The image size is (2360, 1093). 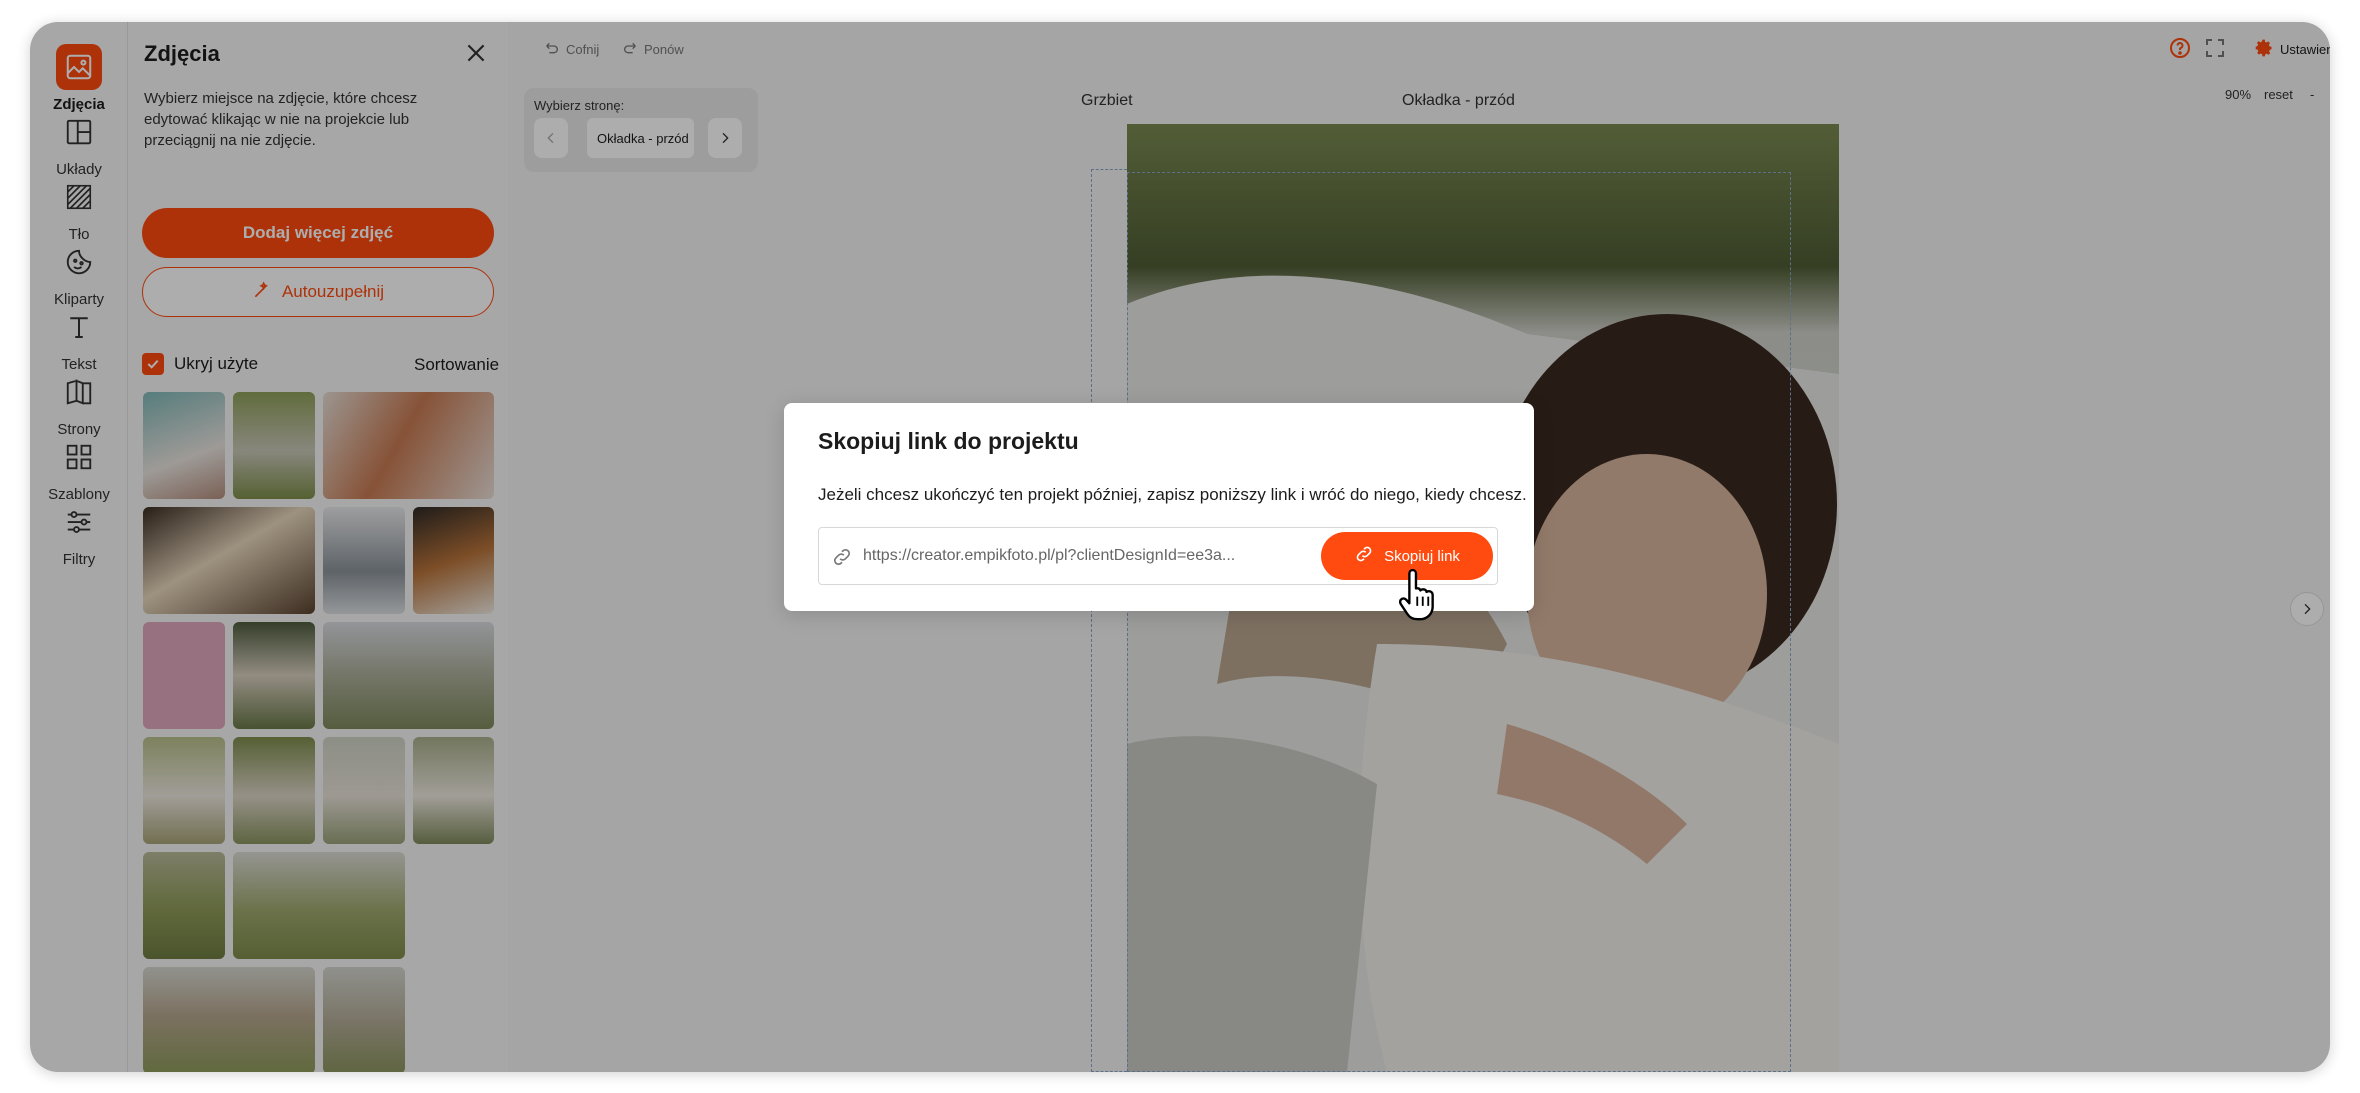 I want to click on hand-cursor-icon, so click(x=1420, y=593).